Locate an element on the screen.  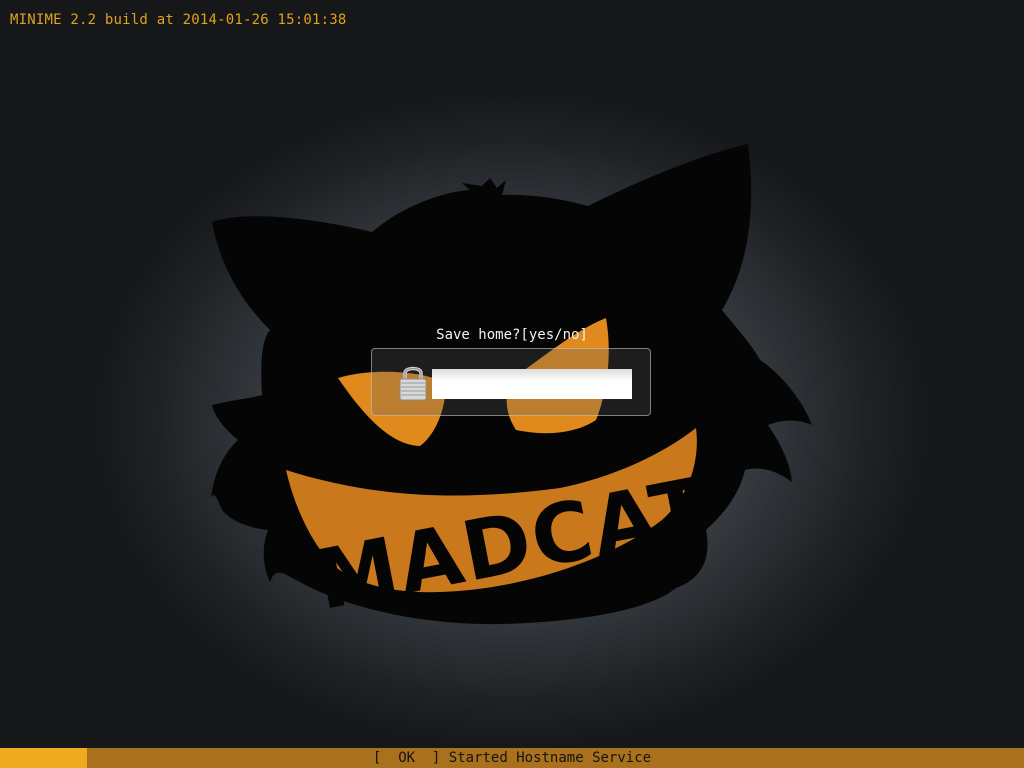
login-box is located at coordinates (511, 382).